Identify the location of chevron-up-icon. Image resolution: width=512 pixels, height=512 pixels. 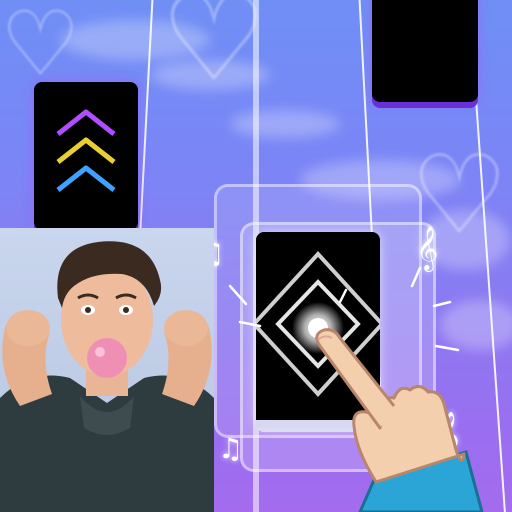
(86, 150).